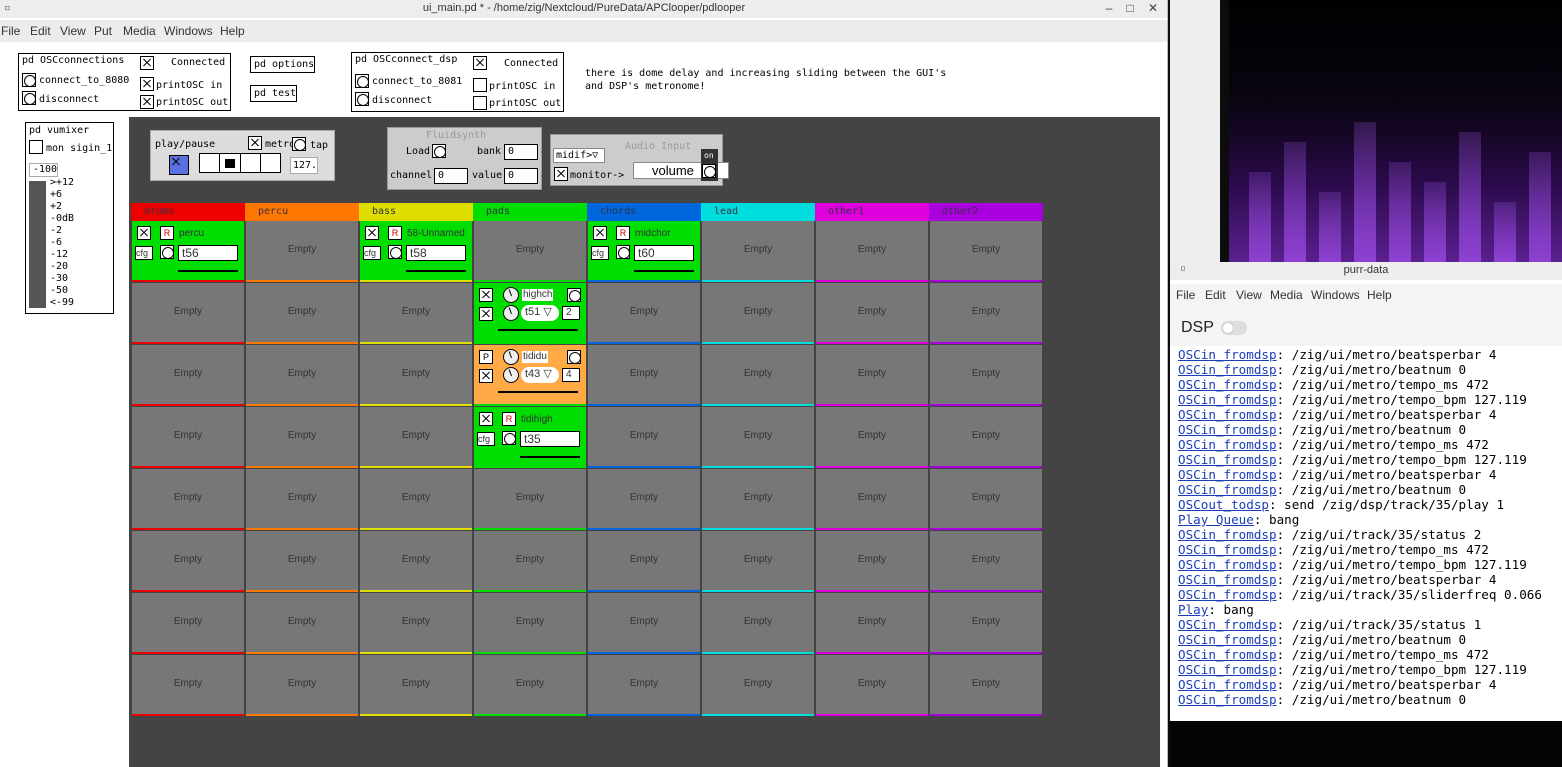  What do you see at coordinates (302, 212) in the screenshot?
I see `track-header-percu: percu` at bounding box center [302, 212].